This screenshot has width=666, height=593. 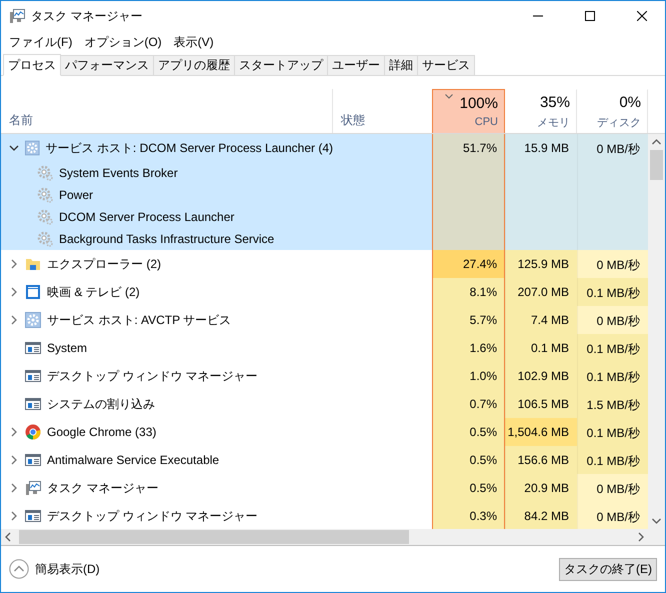 What do you see at coordinates (33, 292) in the screenshot?
I see `film-icon` at bounding box center [33, 292].